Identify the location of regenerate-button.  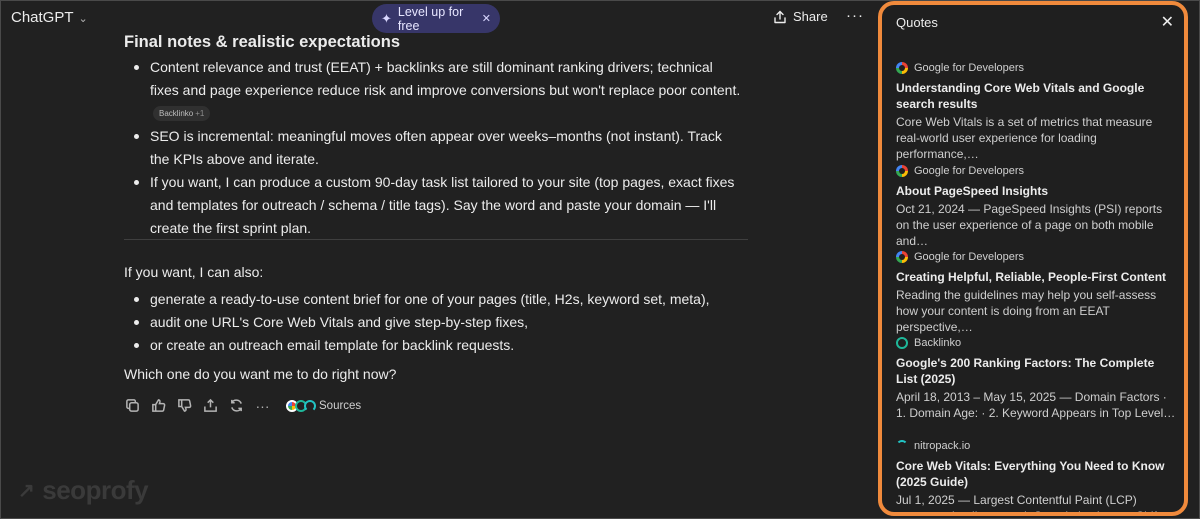
(236, 405).